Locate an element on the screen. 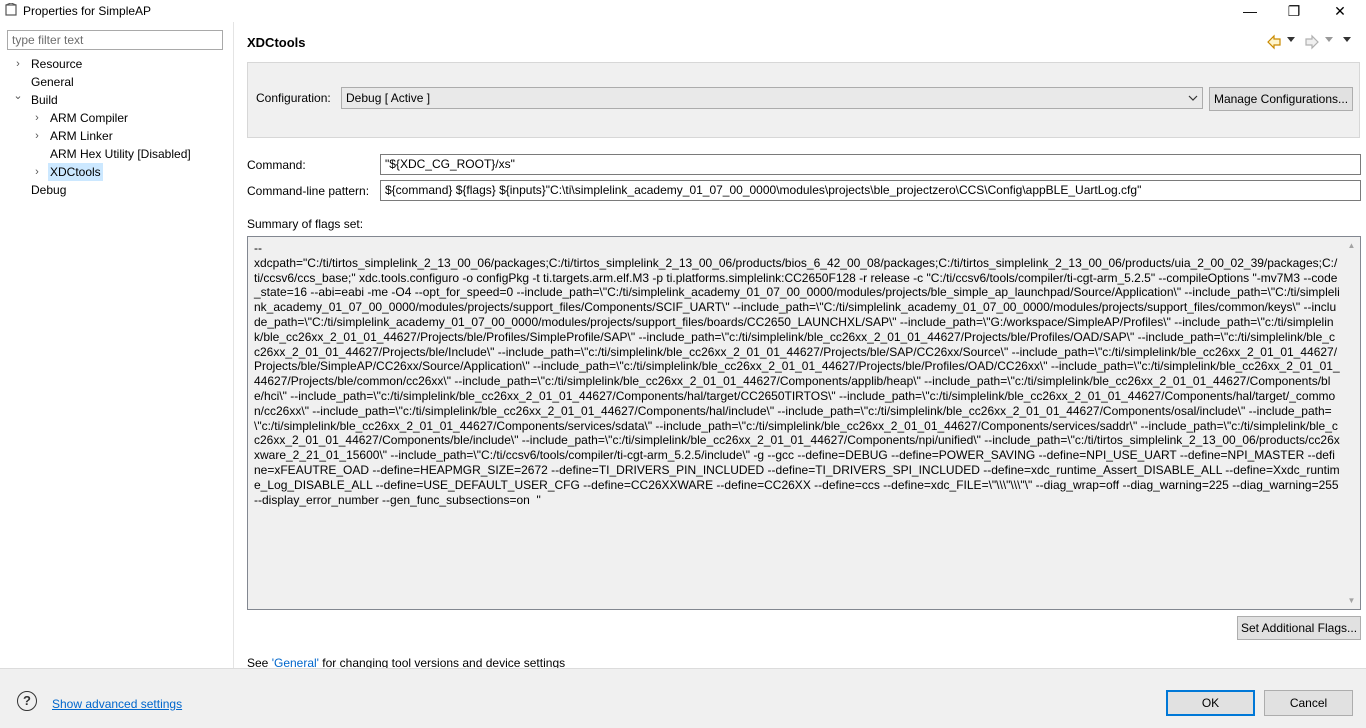 The image size is (1366, 728). back-dropdown-icon is located at coordinates (1291, 40).